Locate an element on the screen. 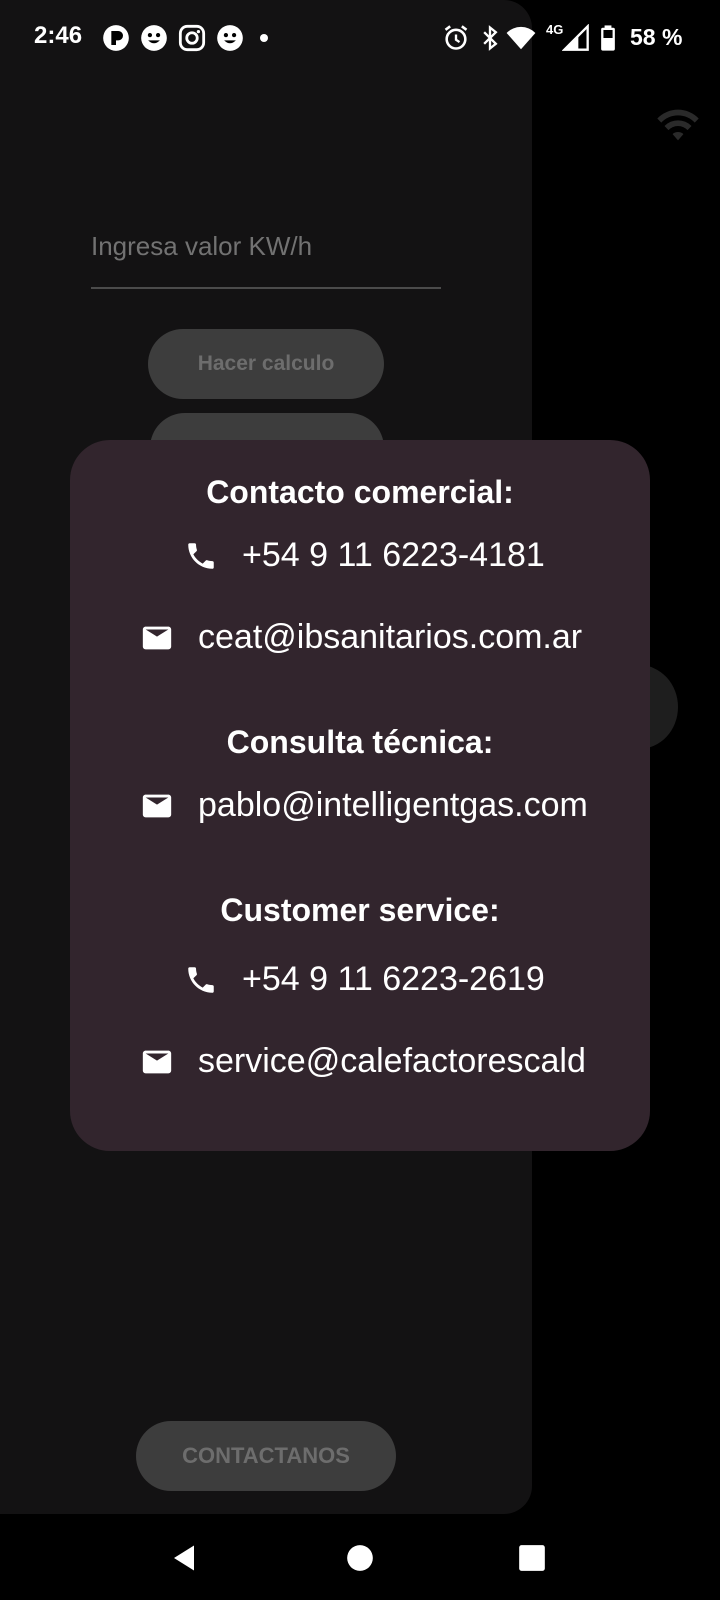  customer-email: service@calefactorescald is located at coordinates (392, 1061).